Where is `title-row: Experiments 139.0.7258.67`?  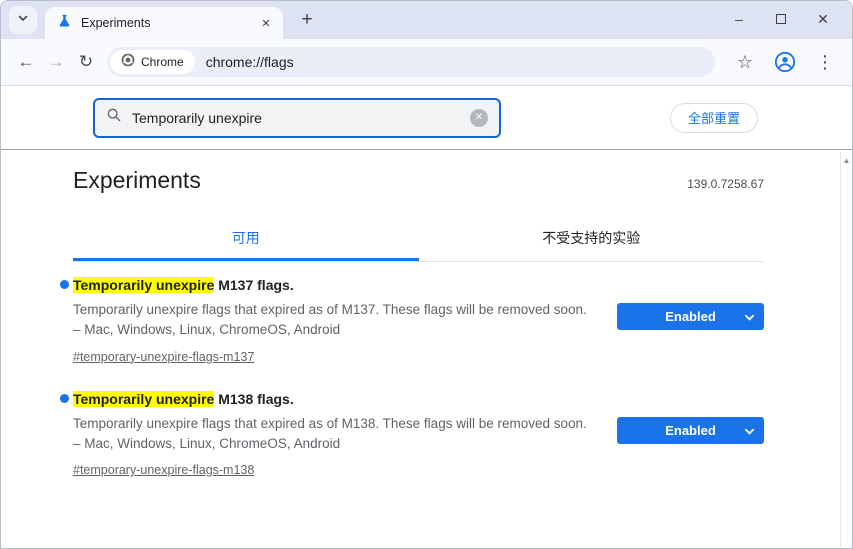
title-row: Experiments 139.0.7258.67 is located at coordinates (418, 172).